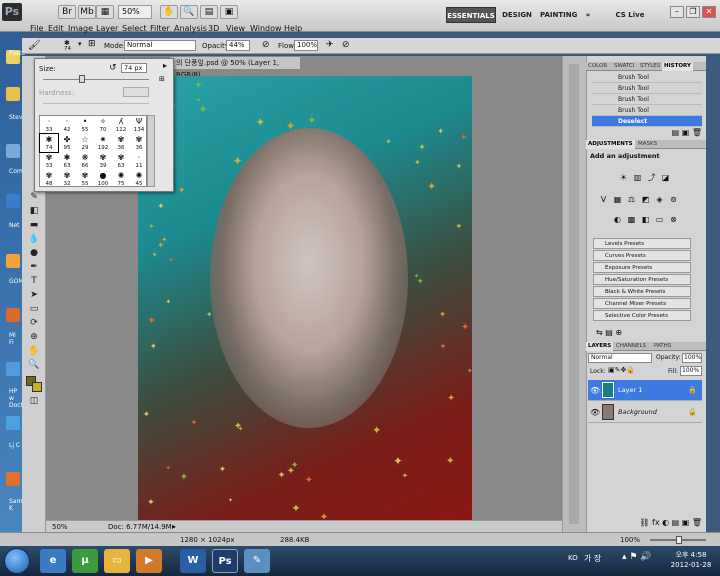 This screenshot has width=720, height=576. What do you see at coordinates (34, 295) in the screenshot?
I see `path-selection-tool-icon: ➤` at bounding box center [34, 295].